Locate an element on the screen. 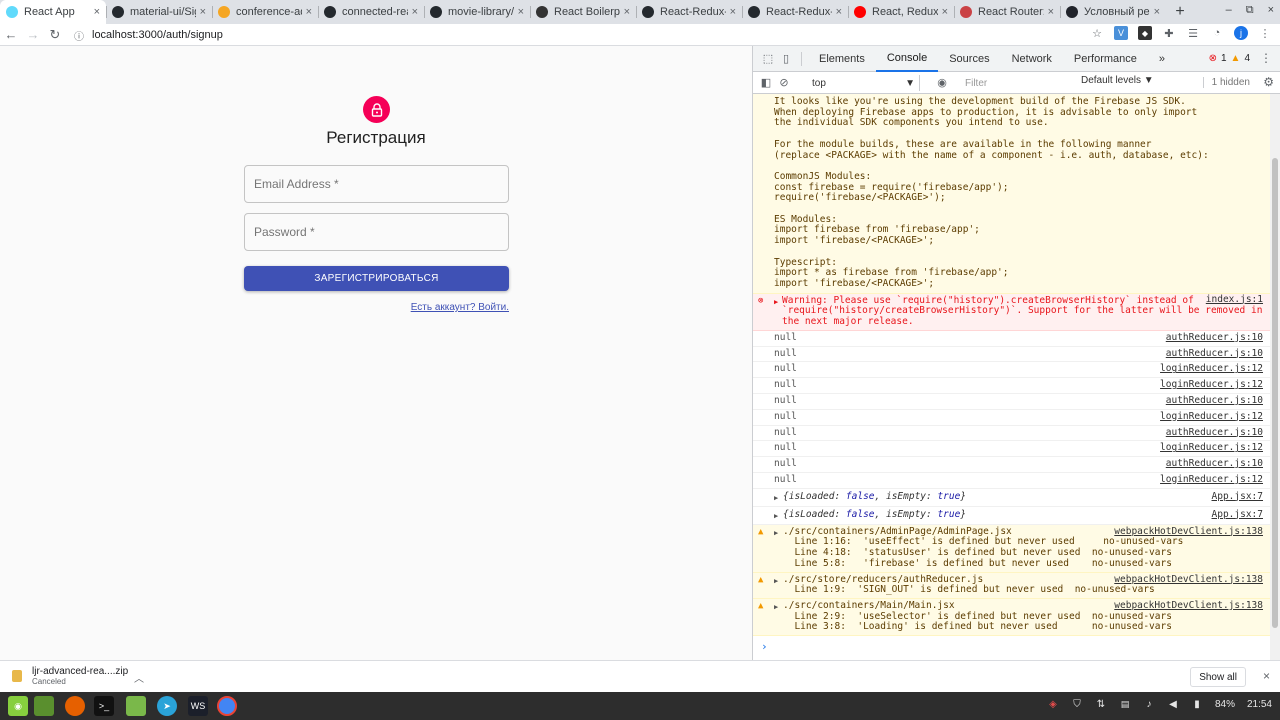 The width and height of the screenshot is (1280, 720). password-field: Password * is located at coordinates (376, 232).